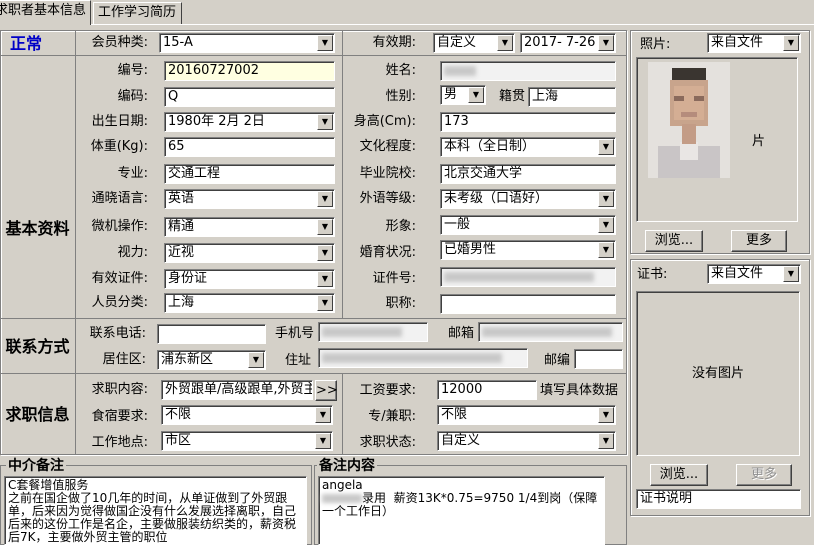 Image resolution: width=814 pixels, height=545 pixels. What do you see at coordinates (117, 333) in the screenshot?
I see `phone-label: 联系电话:` at bounding box center [117, 333].